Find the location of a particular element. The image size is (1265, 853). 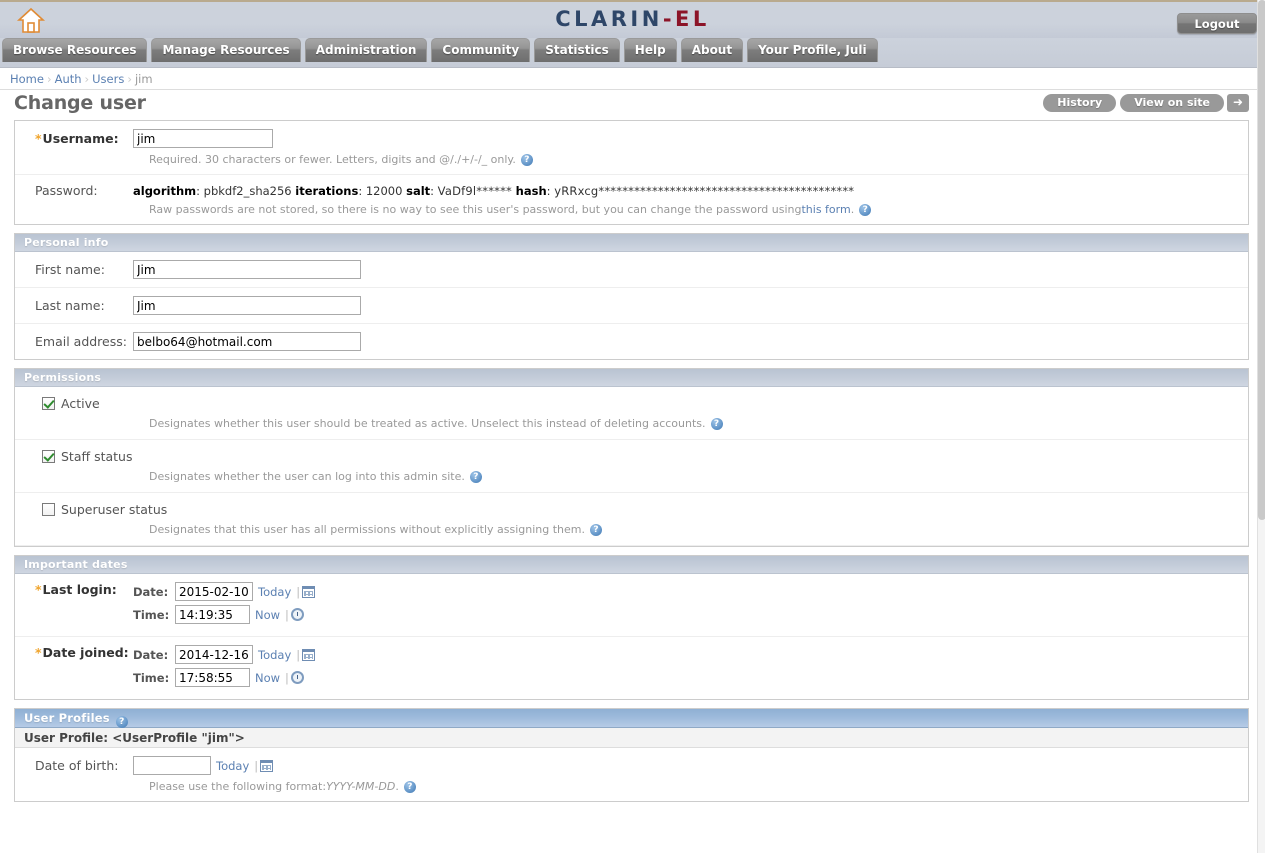

page-header: Change user History View on site ➜ is located at coordinates (632, 105).